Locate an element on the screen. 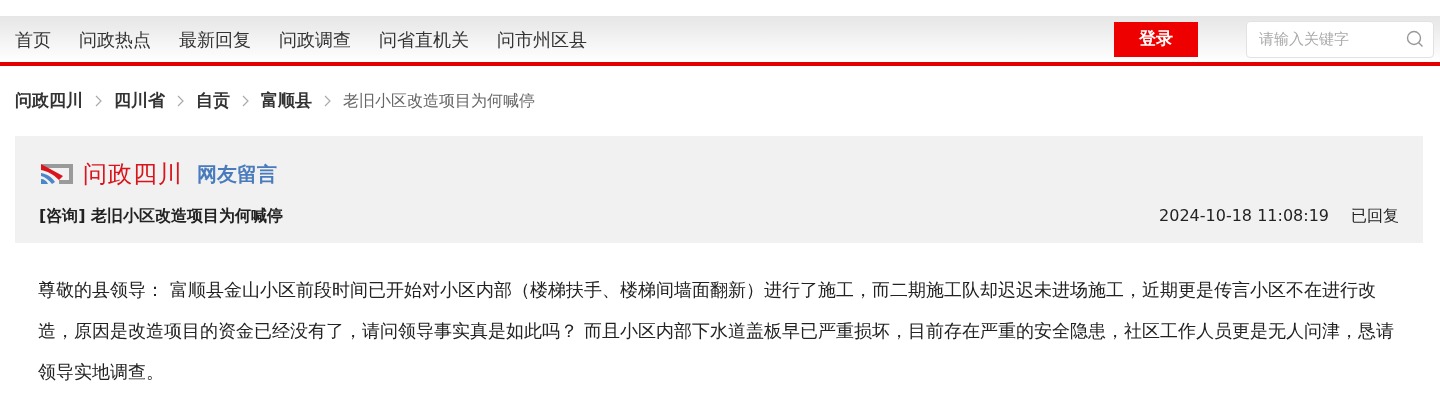  nav-link: 问省直机关 is located at coordinates (424, 39).